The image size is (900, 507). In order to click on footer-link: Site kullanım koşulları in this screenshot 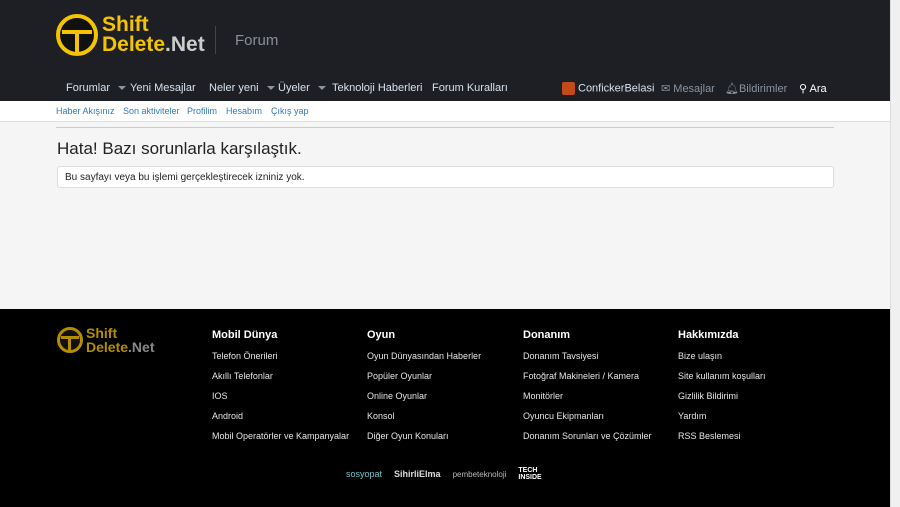, I will do `click(722, 381)`.